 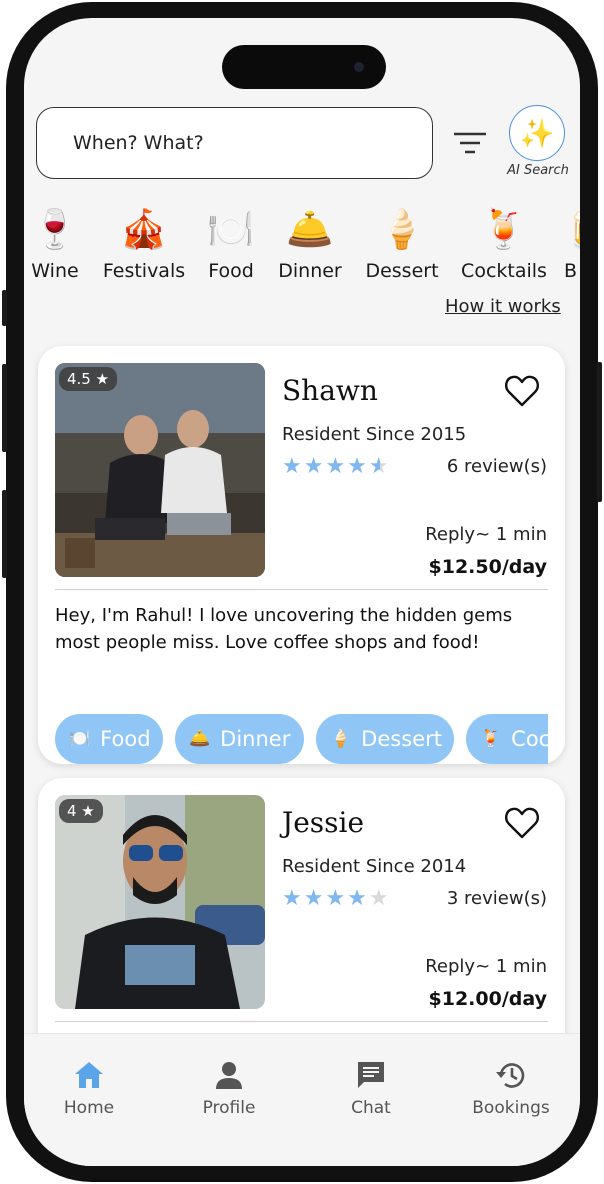 What do you see at coordinates (511, 1089) in the screenshot?
I see `nav-bookings: Bookings` at bounding box center [511, 1089].